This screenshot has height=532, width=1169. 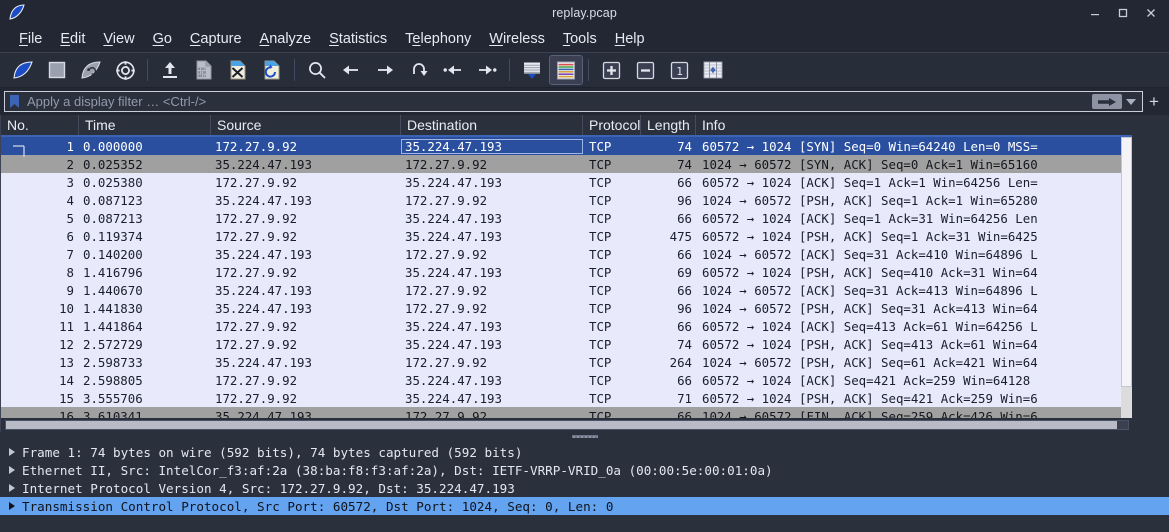 What do you see at coordinates (679, 70) in the screenshot?
I see `zoom-reset-icon: 1` at bounding box center [679, 70].